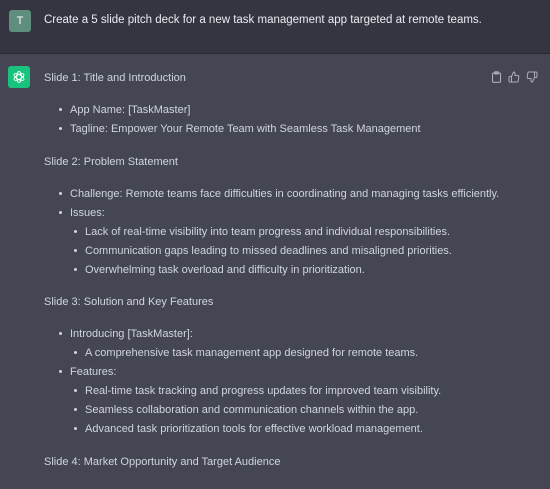 The width and height of the screenshot is (550, 489). Describe the element at coordinates (111, 162) in the screenshot. I see `slide2-heading: Slide 2: Problem Statement` at that location.